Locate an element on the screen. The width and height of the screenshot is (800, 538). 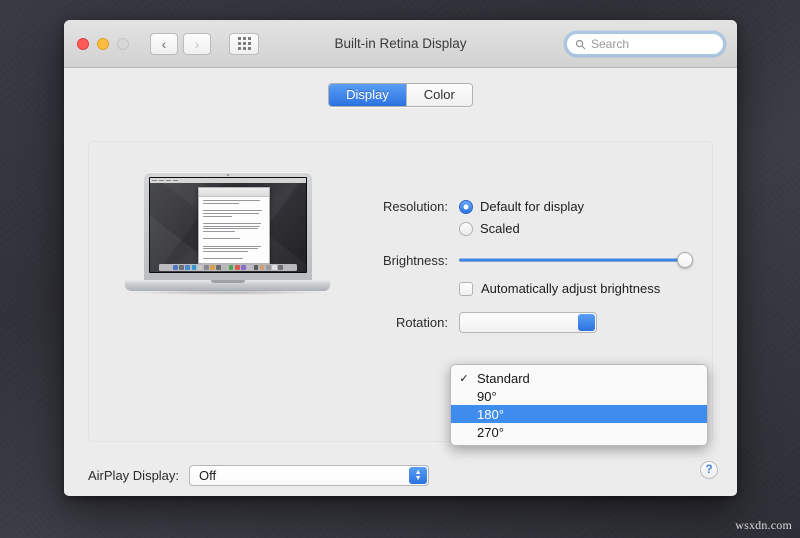
minimize-button is located at coordinates (103, 43).